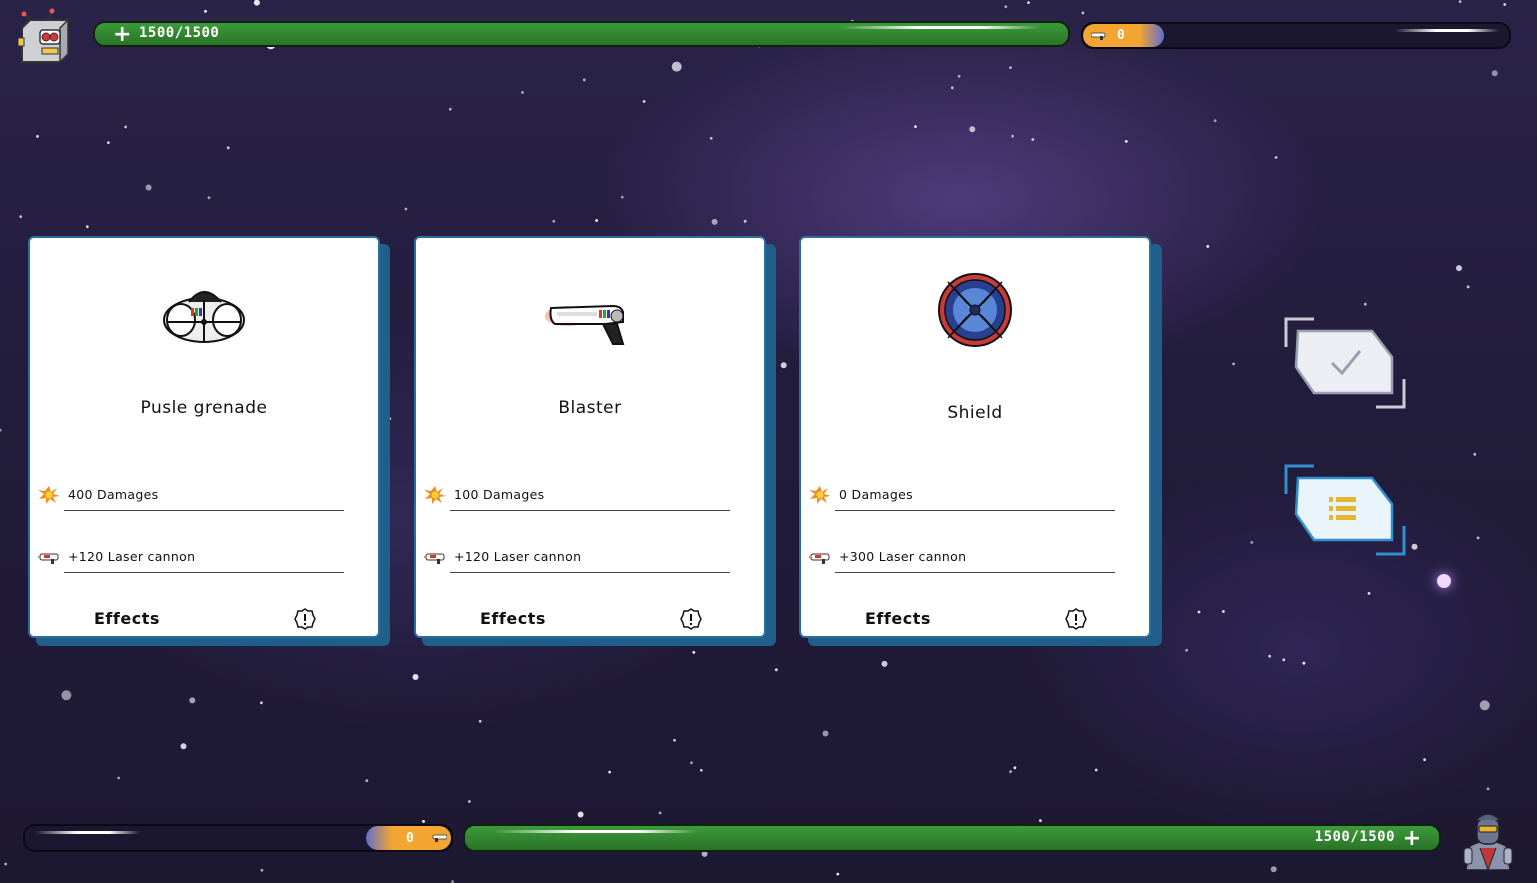 This screenshot has height=883, width=1537. Describe the element at coordinates (410, 838) in the screenshot. I see `player-energy-text: 0` at that location.